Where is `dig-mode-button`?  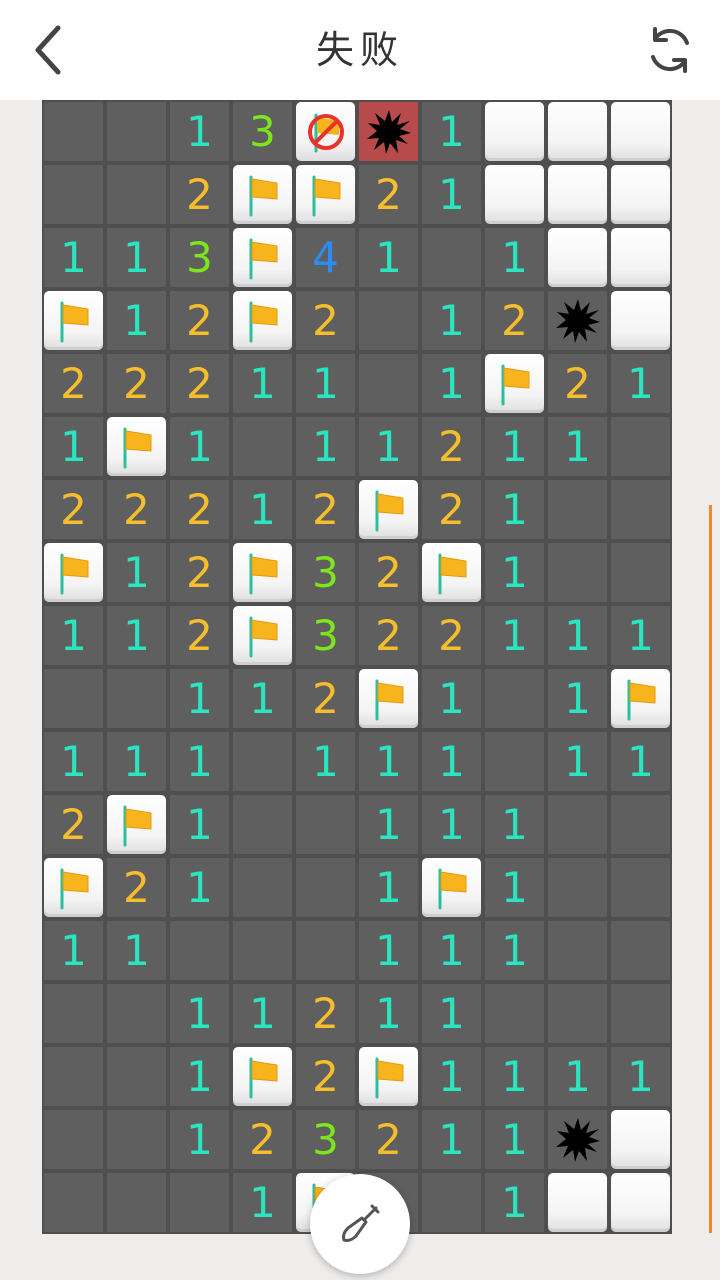
dig-mode-button is located at coordinates (360, 1224).